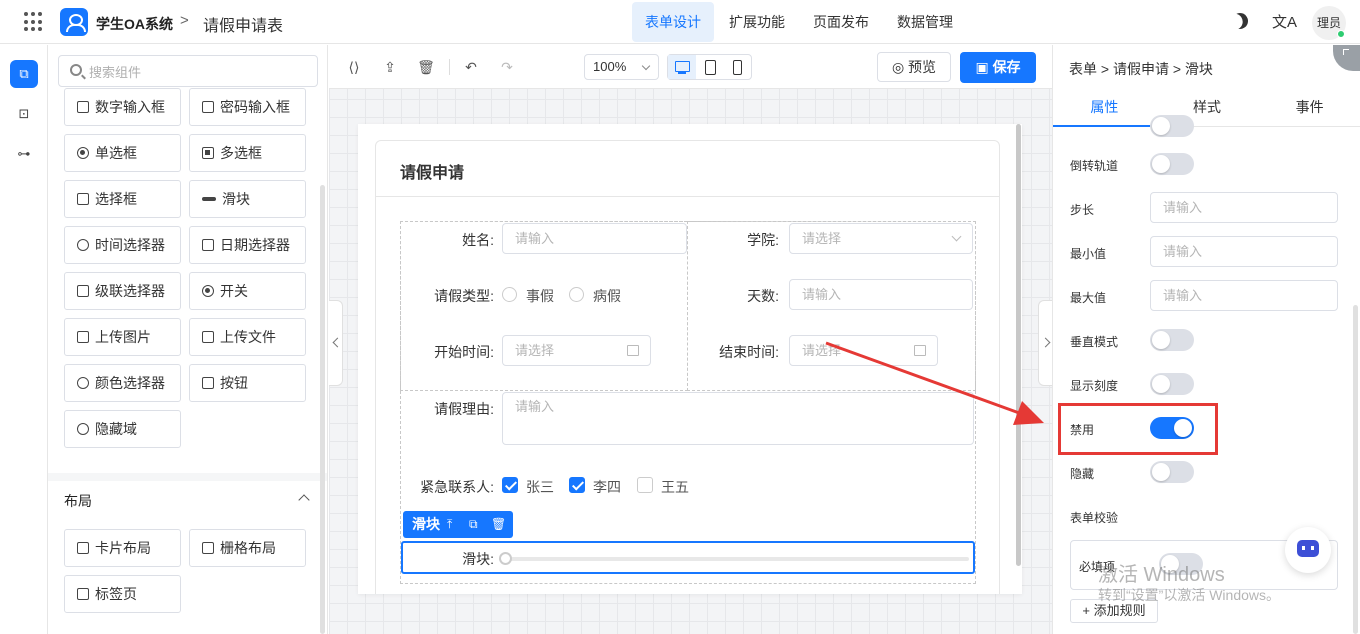 The height and width of the screenshot is (634, 1360). Describe the element at coordinates (199, 72) in the screenshot. I see `search-input` at that location.